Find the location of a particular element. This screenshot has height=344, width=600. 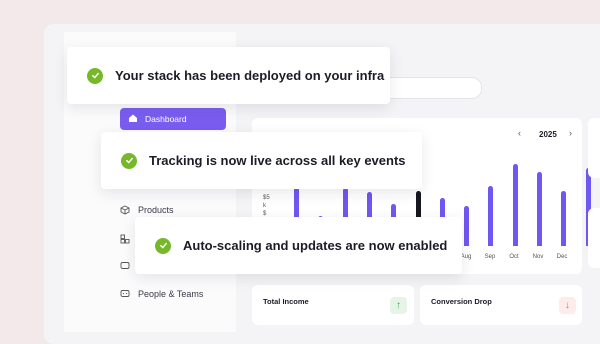

grid-icon is located at coordinates (124, 238).